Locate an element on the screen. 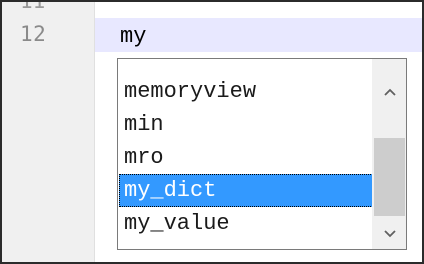  line-number: 12 is located at coordinates (33, 34).